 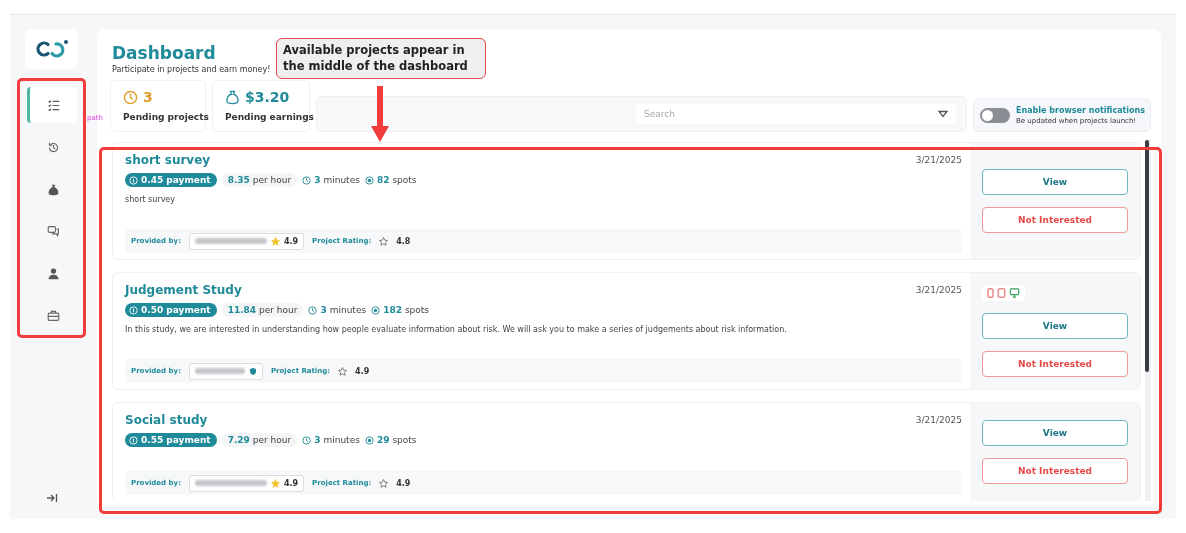 I want to click on monitor-icon, so click(x=1014, y=293).